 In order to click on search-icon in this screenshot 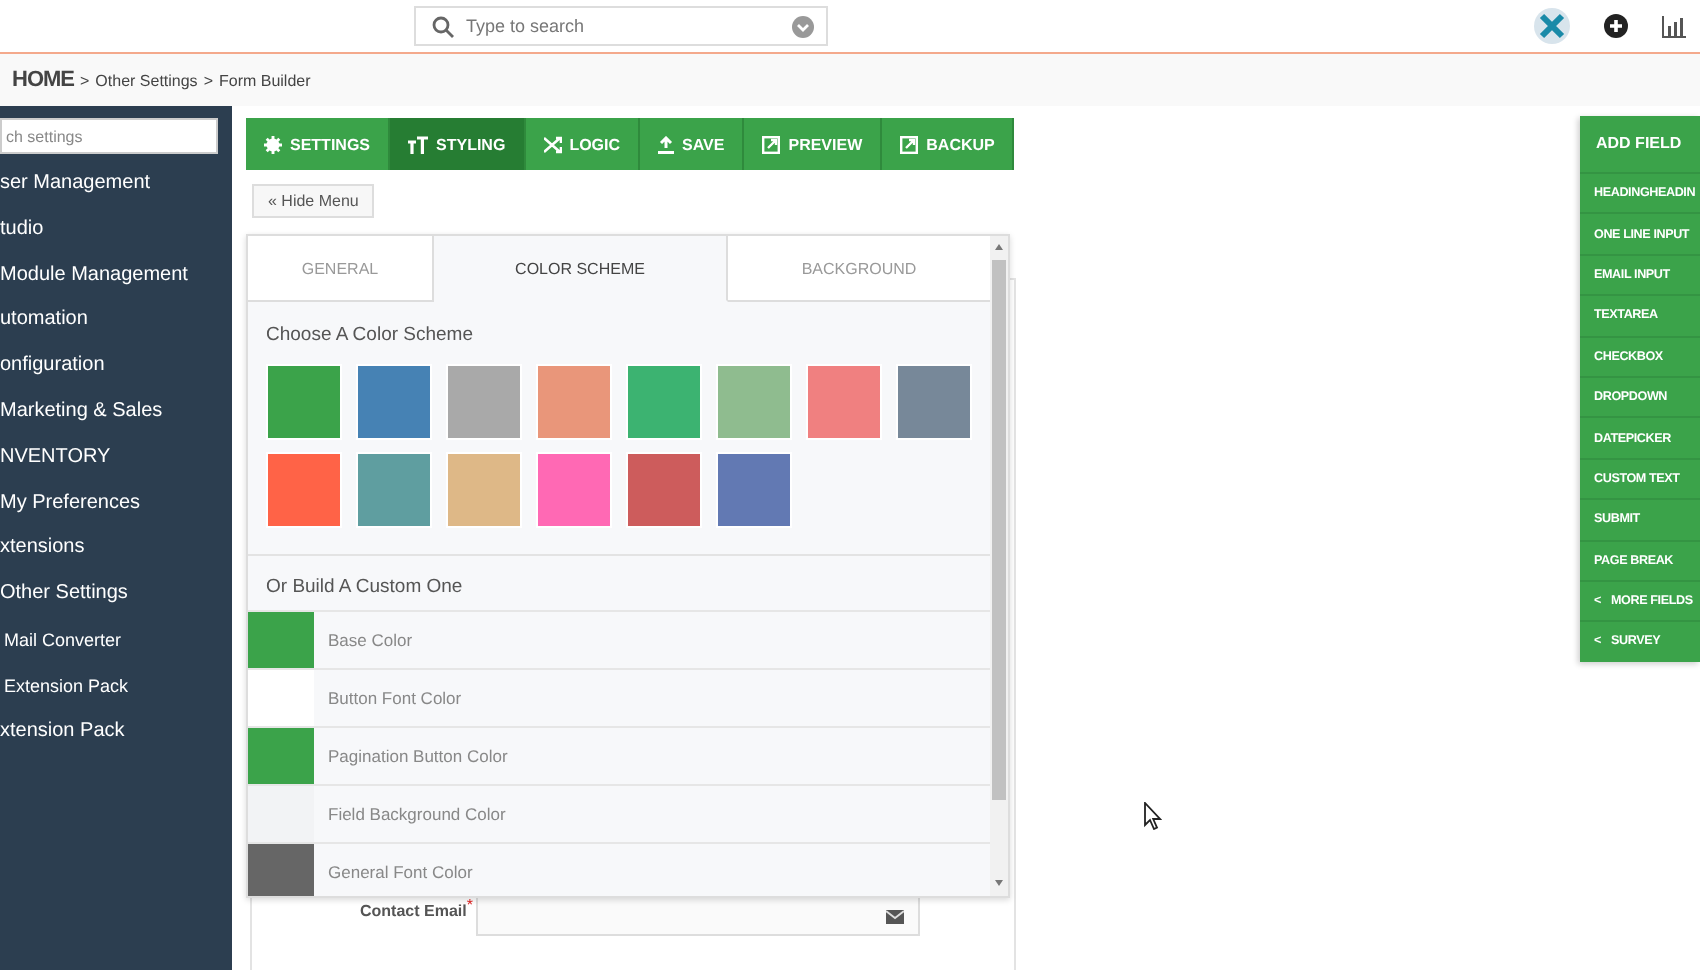, I will do `click(443, 26)`.